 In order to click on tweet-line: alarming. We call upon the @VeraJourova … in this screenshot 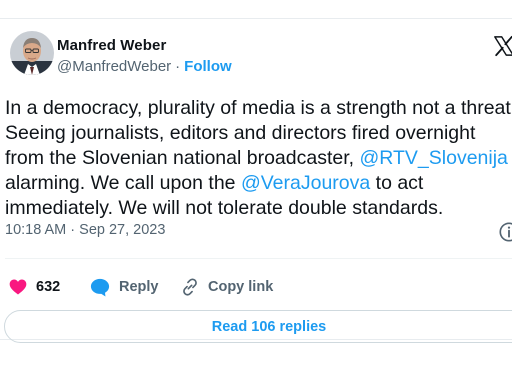, I will do `click(258, 183)`.